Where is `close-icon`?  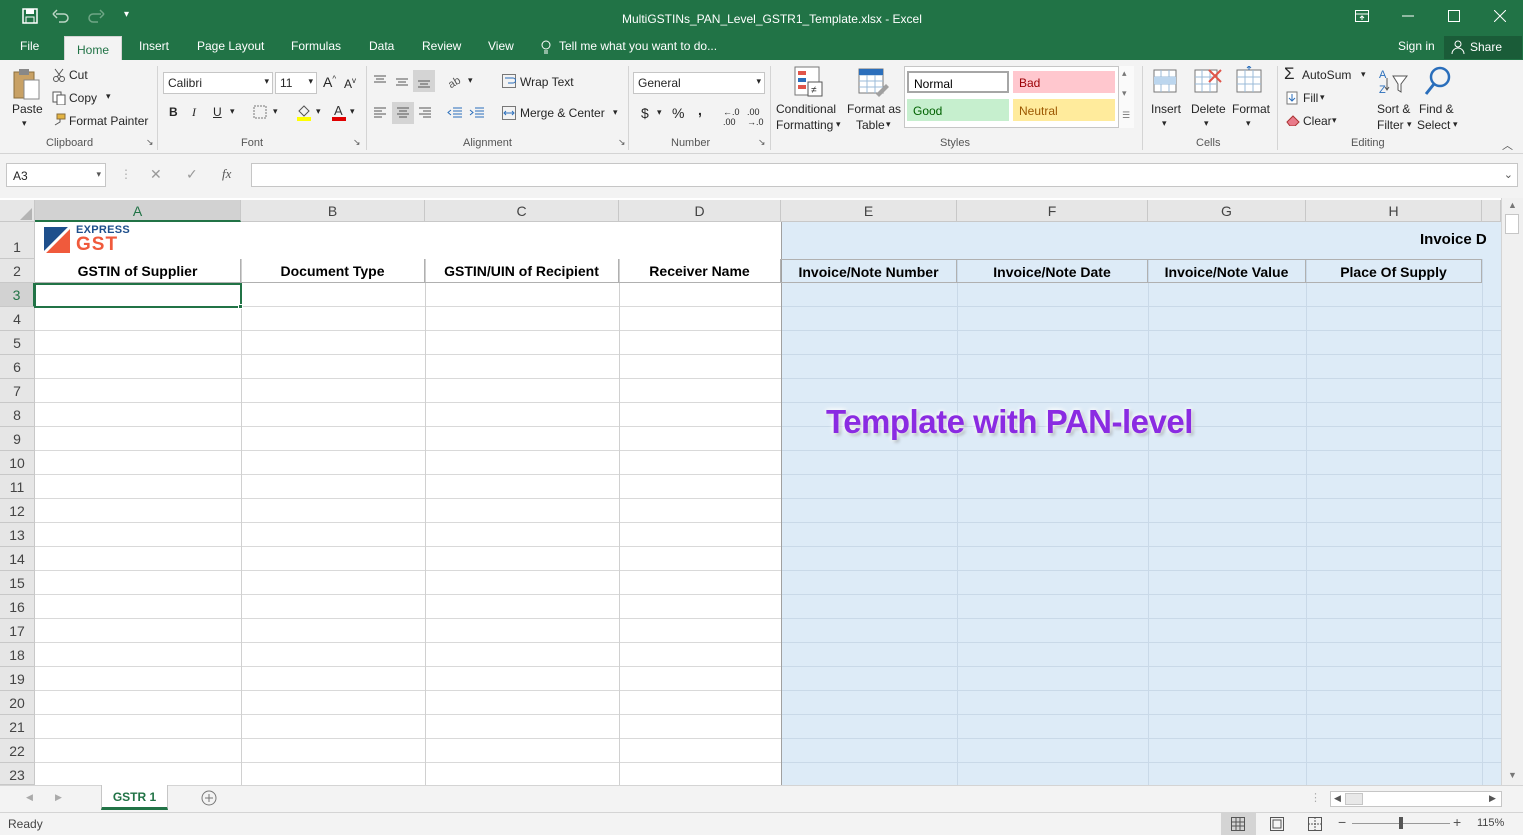 close-icon is located at coordinates (1500, 16).